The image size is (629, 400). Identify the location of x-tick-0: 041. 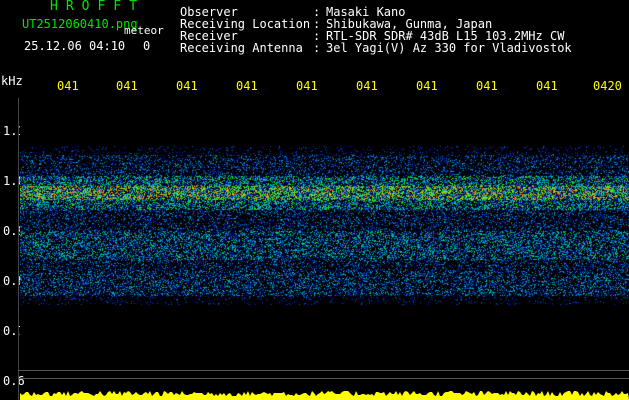
(68, 86).